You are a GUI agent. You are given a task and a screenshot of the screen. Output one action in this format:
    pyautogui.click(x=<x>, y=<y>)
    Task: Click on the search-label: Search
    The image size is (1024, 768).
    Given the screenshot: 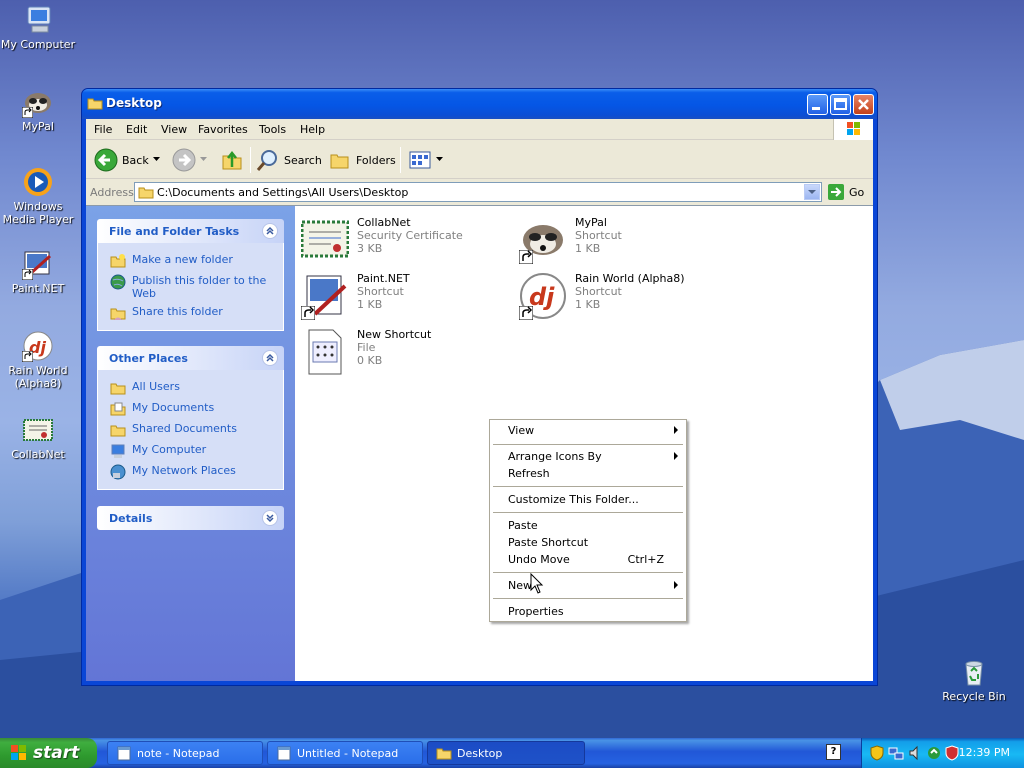 What is the action you would take?
    pyautogui.click(x=303, y=160)
    